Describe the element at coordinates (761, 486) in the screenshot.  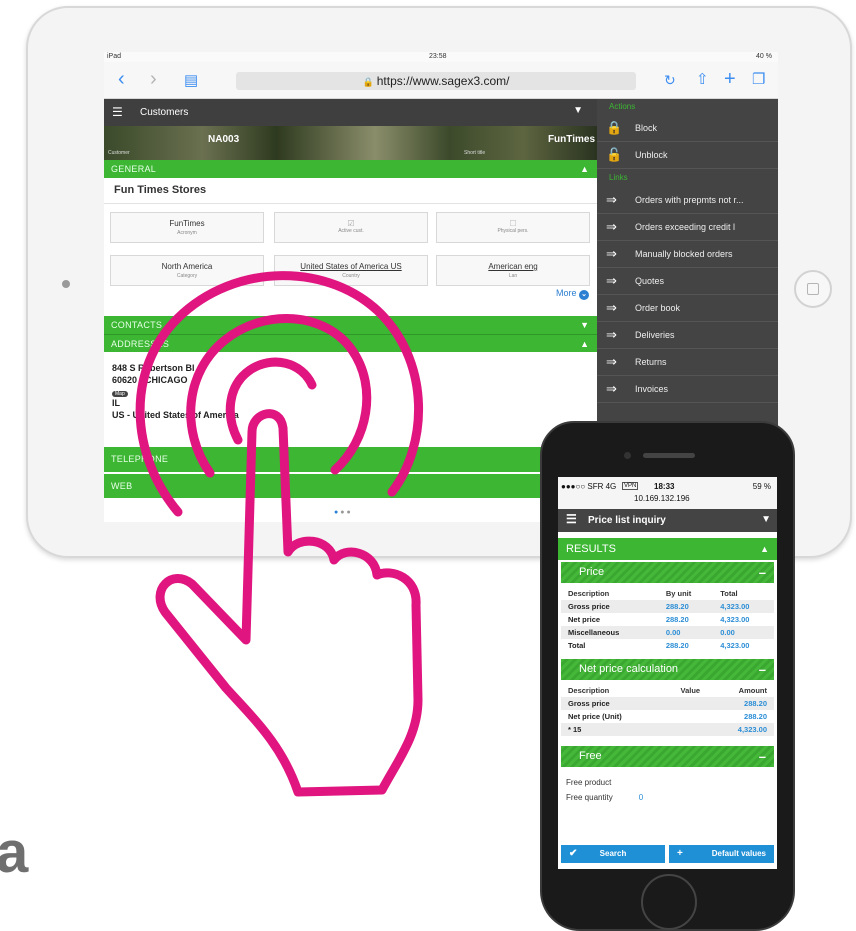
I see `phone-battery: 59 %` at that location.